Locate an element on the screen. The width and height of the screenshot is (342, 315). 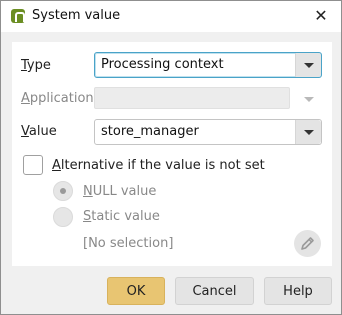
value-combobox-value: store_manager is located at coordinates (150, 131).